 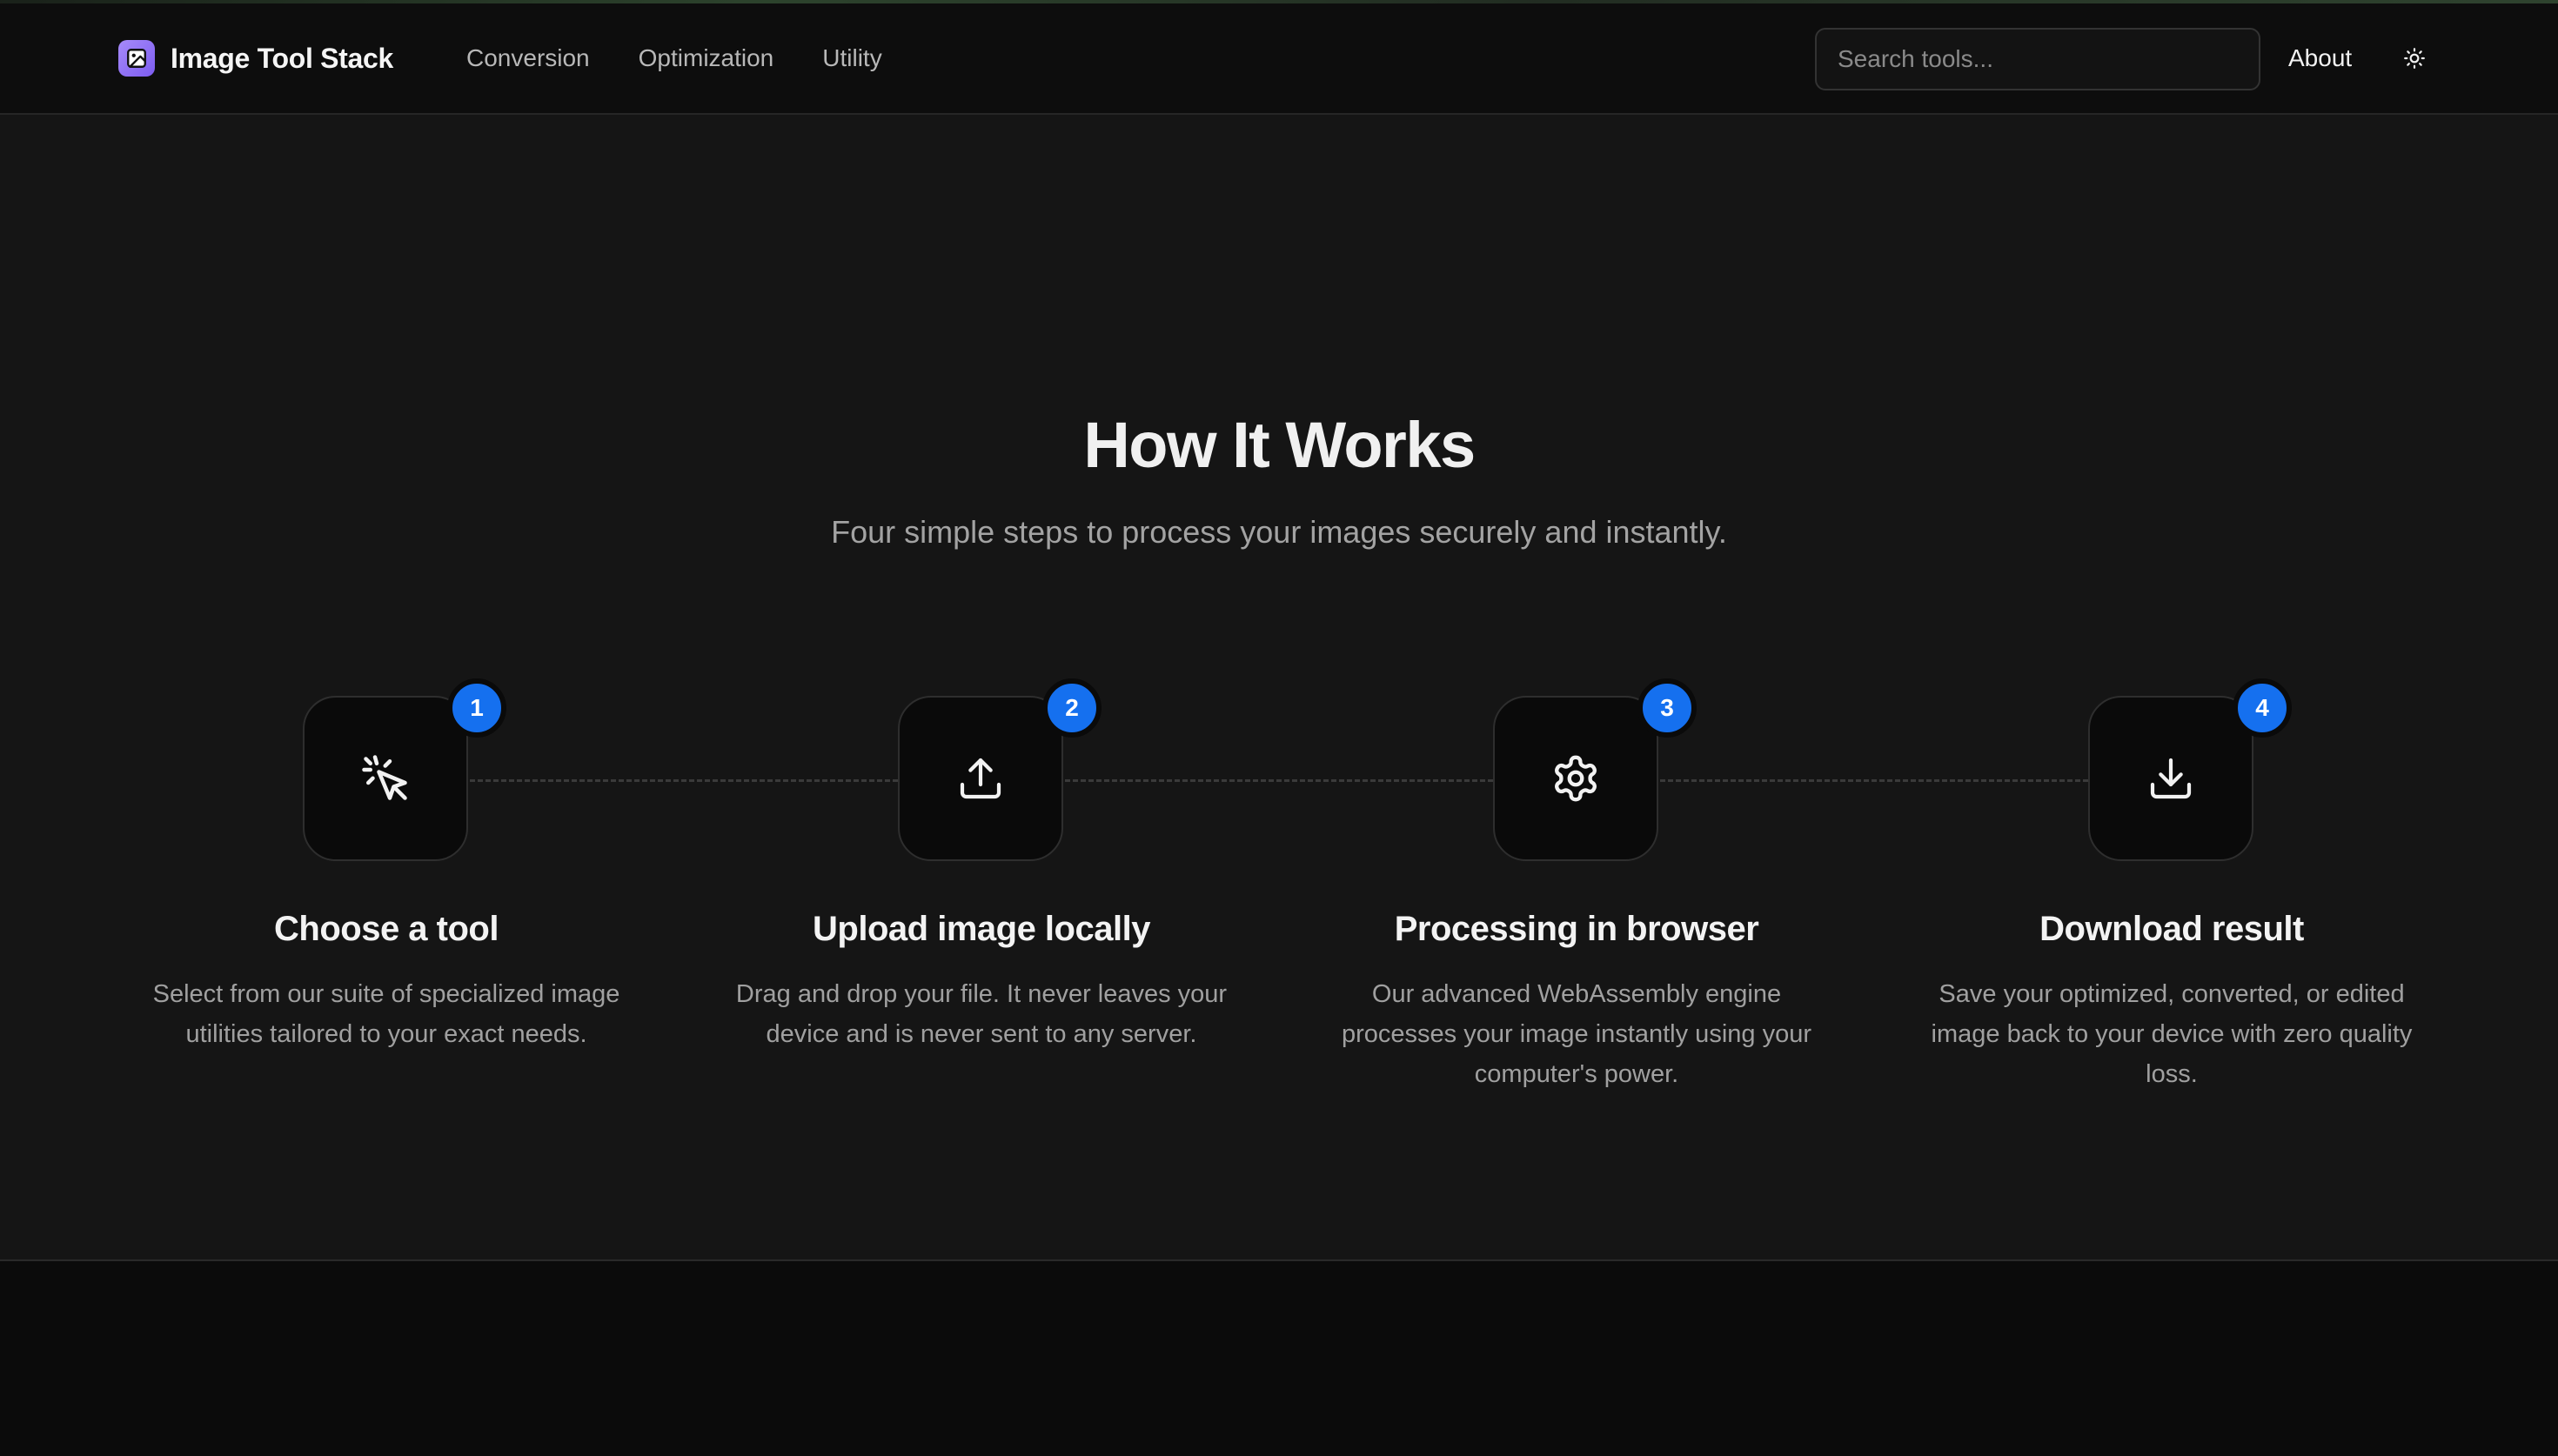 I want to click on about-link: About, so click(x=2320, y=58).